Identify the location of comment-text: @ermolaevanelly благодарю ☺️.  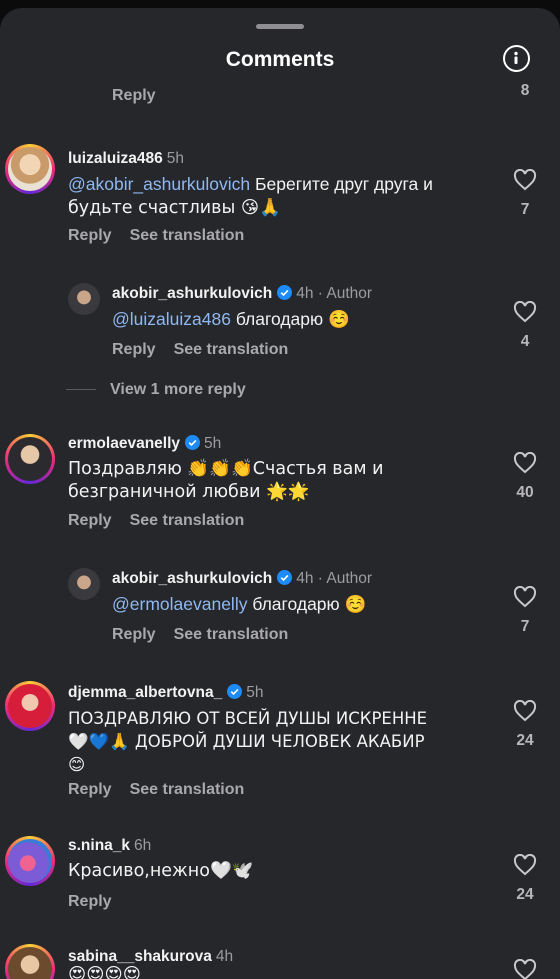
(239, 604).